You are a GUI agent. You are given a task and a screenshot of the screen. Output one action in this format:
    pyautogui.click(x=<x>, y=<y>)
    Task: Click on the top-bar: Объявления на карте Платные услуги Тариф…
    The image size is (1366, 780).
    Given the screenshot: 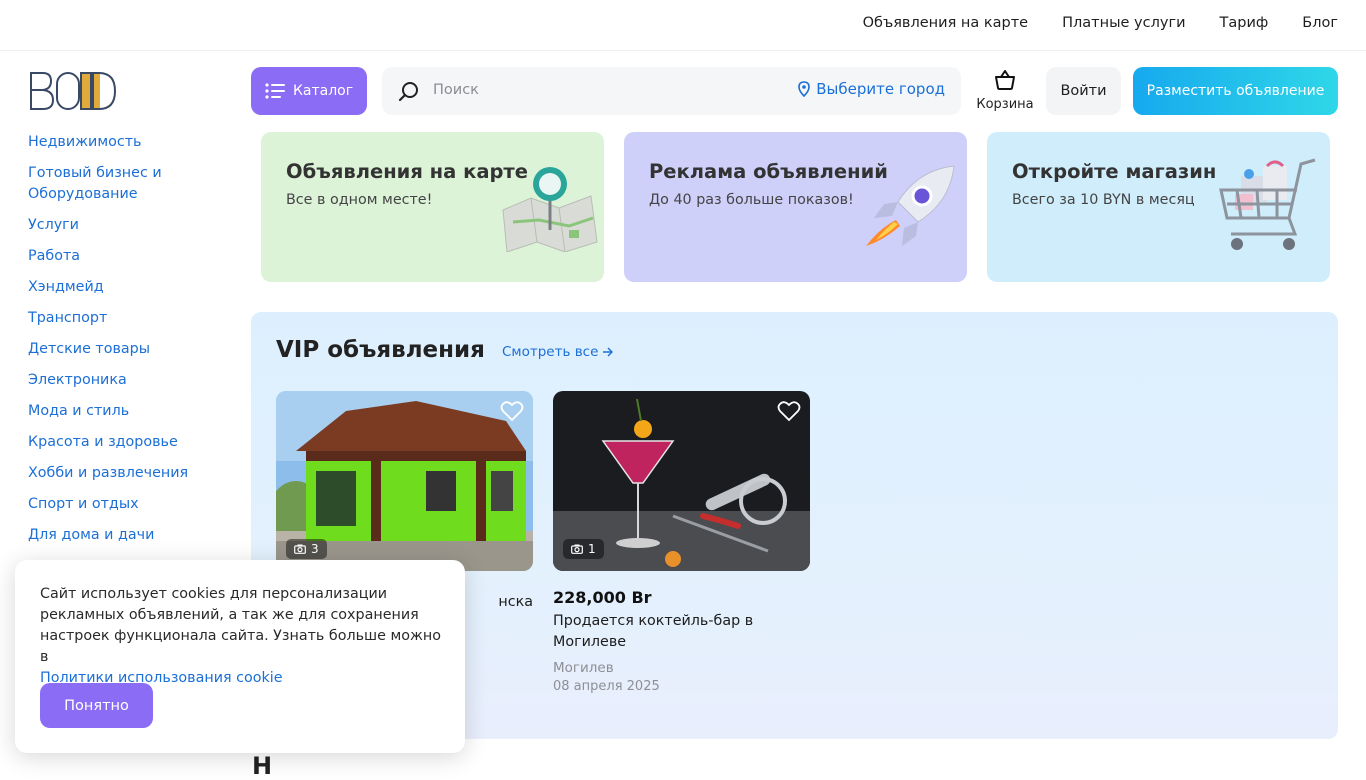 What is the action you would take?
    pyautogui.click(x=683, y=25)
    